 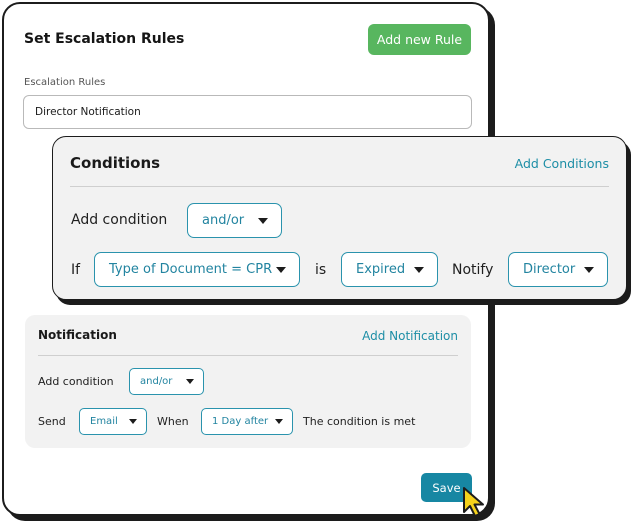 What do you see at coordinates (52, 421) in the screenshot?
I see `send-label: Send` at bounding box center [52, 421].